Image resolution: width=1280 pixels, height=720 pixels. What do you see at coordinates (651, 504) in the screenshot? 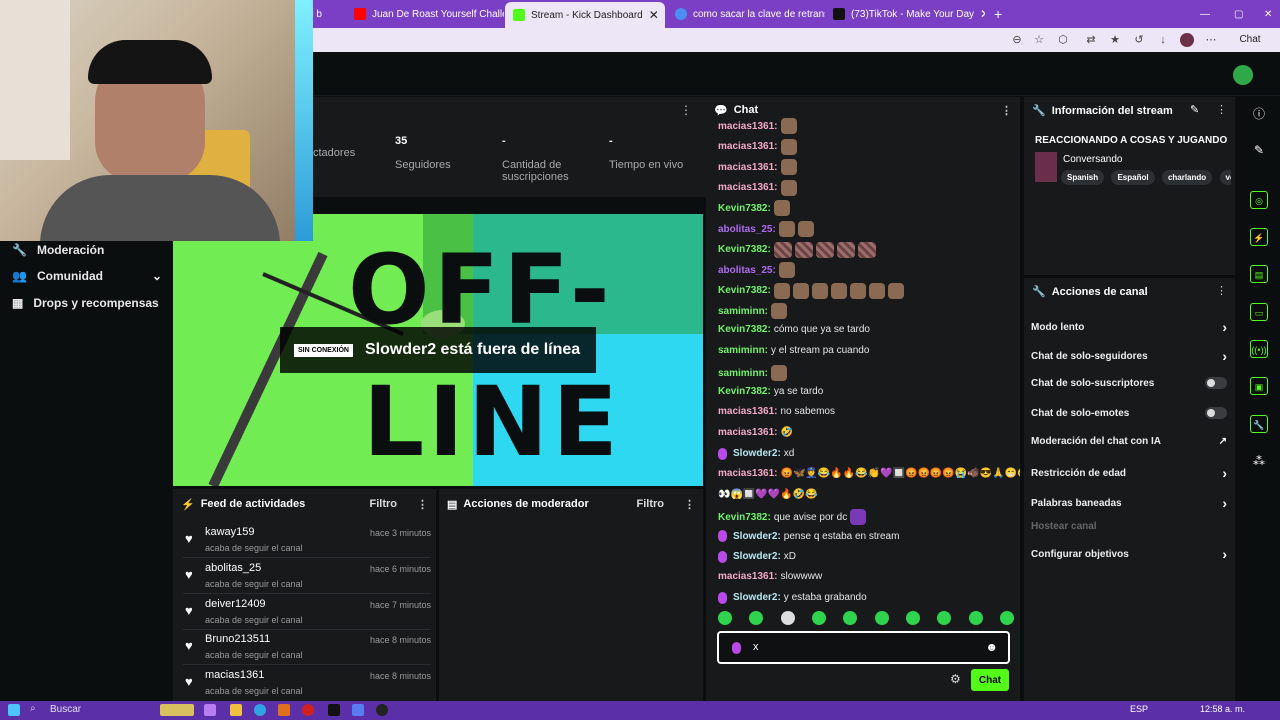
I see `mod-filter-button: Filtro` at bounding box center [651, 504].